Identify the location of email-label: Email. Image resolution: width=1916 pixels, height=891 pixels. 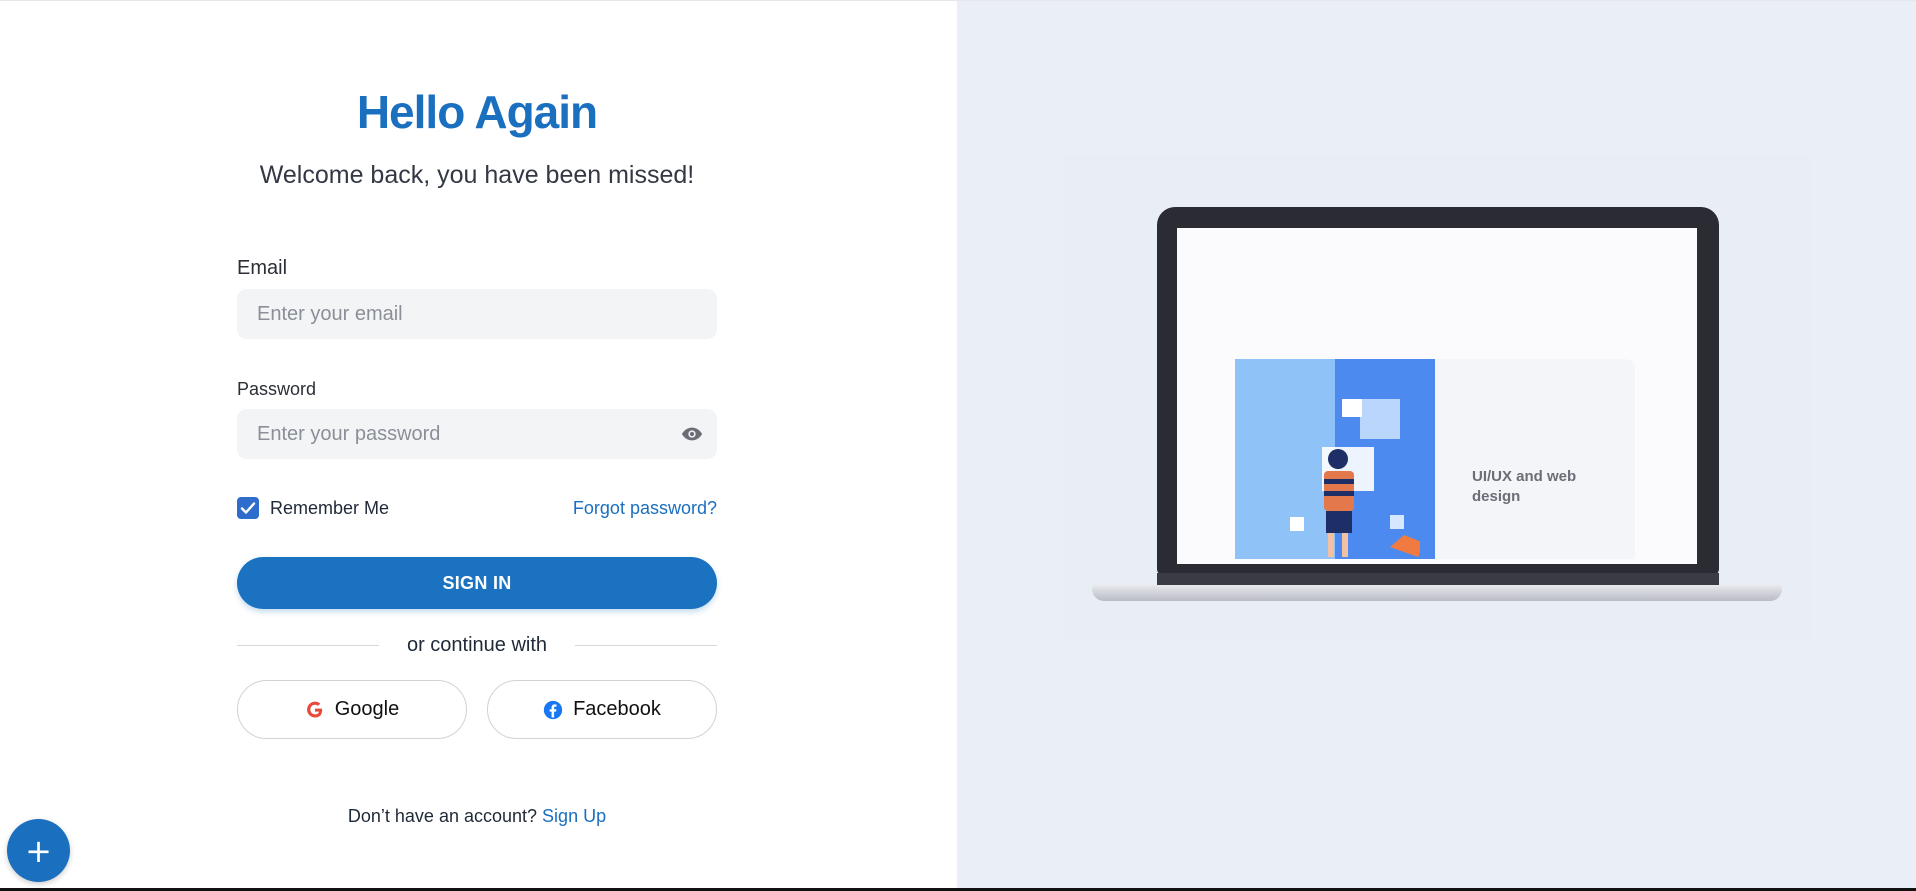
(262, 268).